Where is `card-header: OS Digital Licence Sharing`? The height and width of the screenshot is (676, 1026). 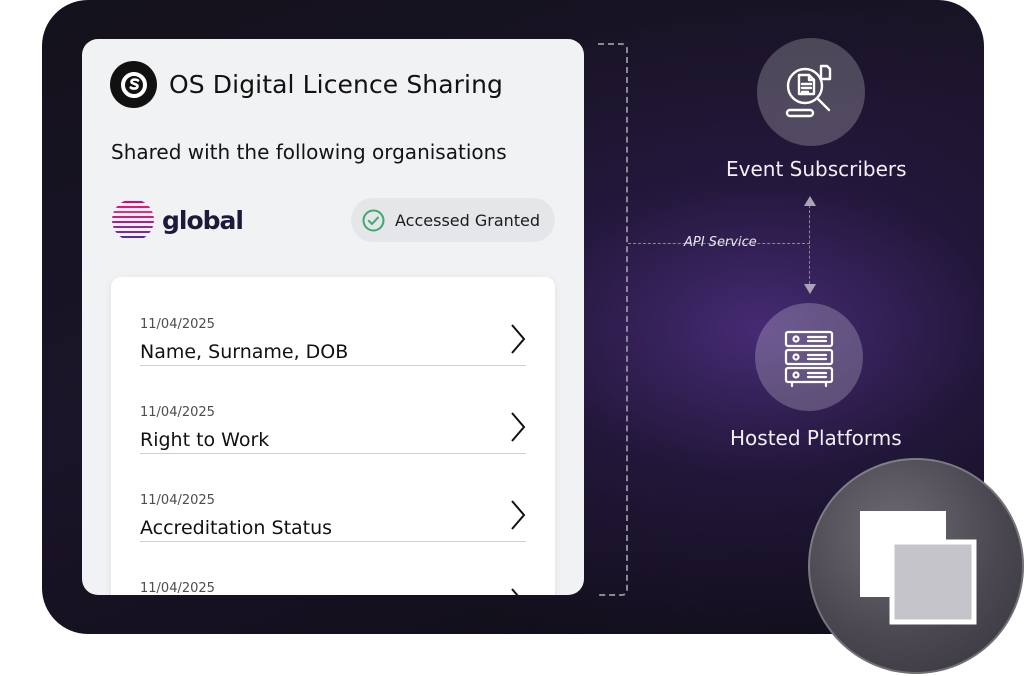
card-header: OS Digital Licence Sharing is located at coordinates (306, 84).